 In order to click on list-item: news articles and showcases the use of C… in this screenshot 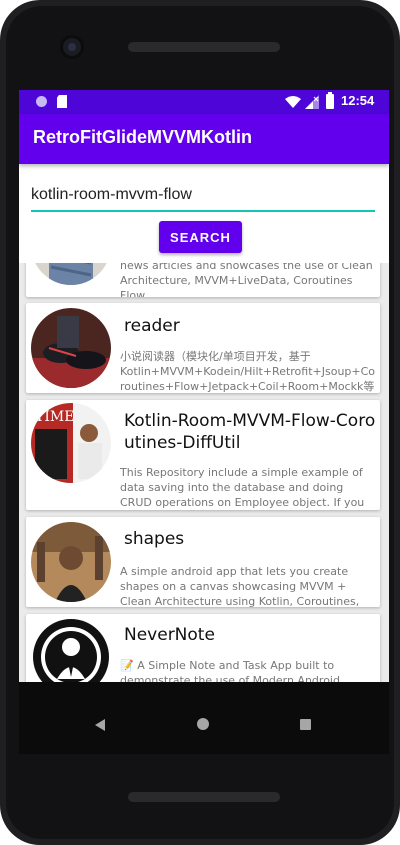, I will do `click(203, 280)`.